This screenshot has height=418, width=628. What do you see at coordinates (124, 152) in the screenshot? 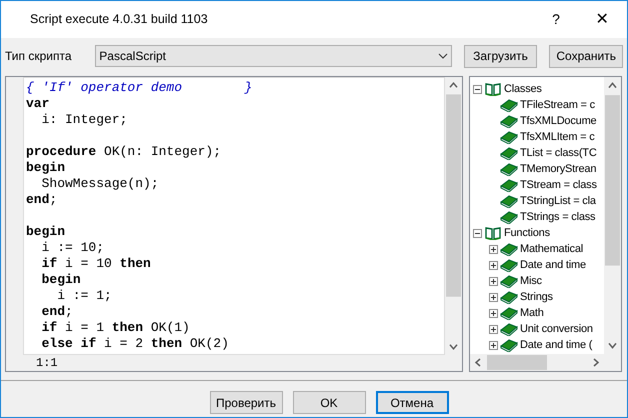
I see `code-line: procedure OK(n: Integer);` at bounding box center [124, 152].